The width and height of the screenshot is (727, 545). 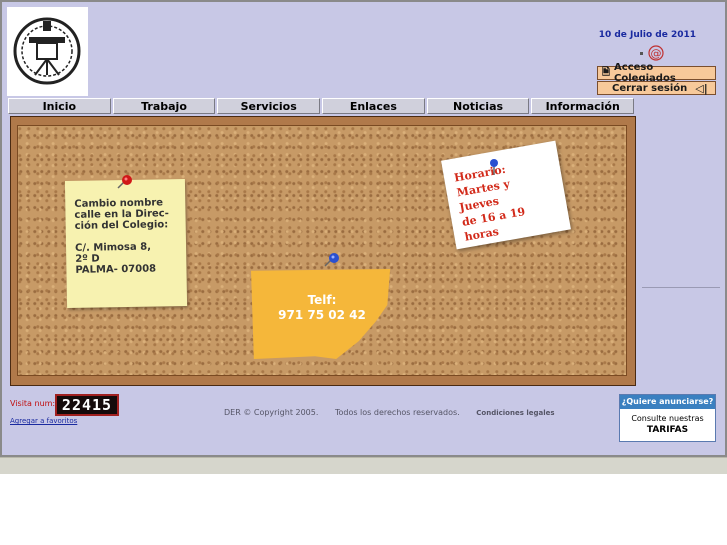 I want to click on logout-label: Cerrar sesión, so click(x=650, y=88).